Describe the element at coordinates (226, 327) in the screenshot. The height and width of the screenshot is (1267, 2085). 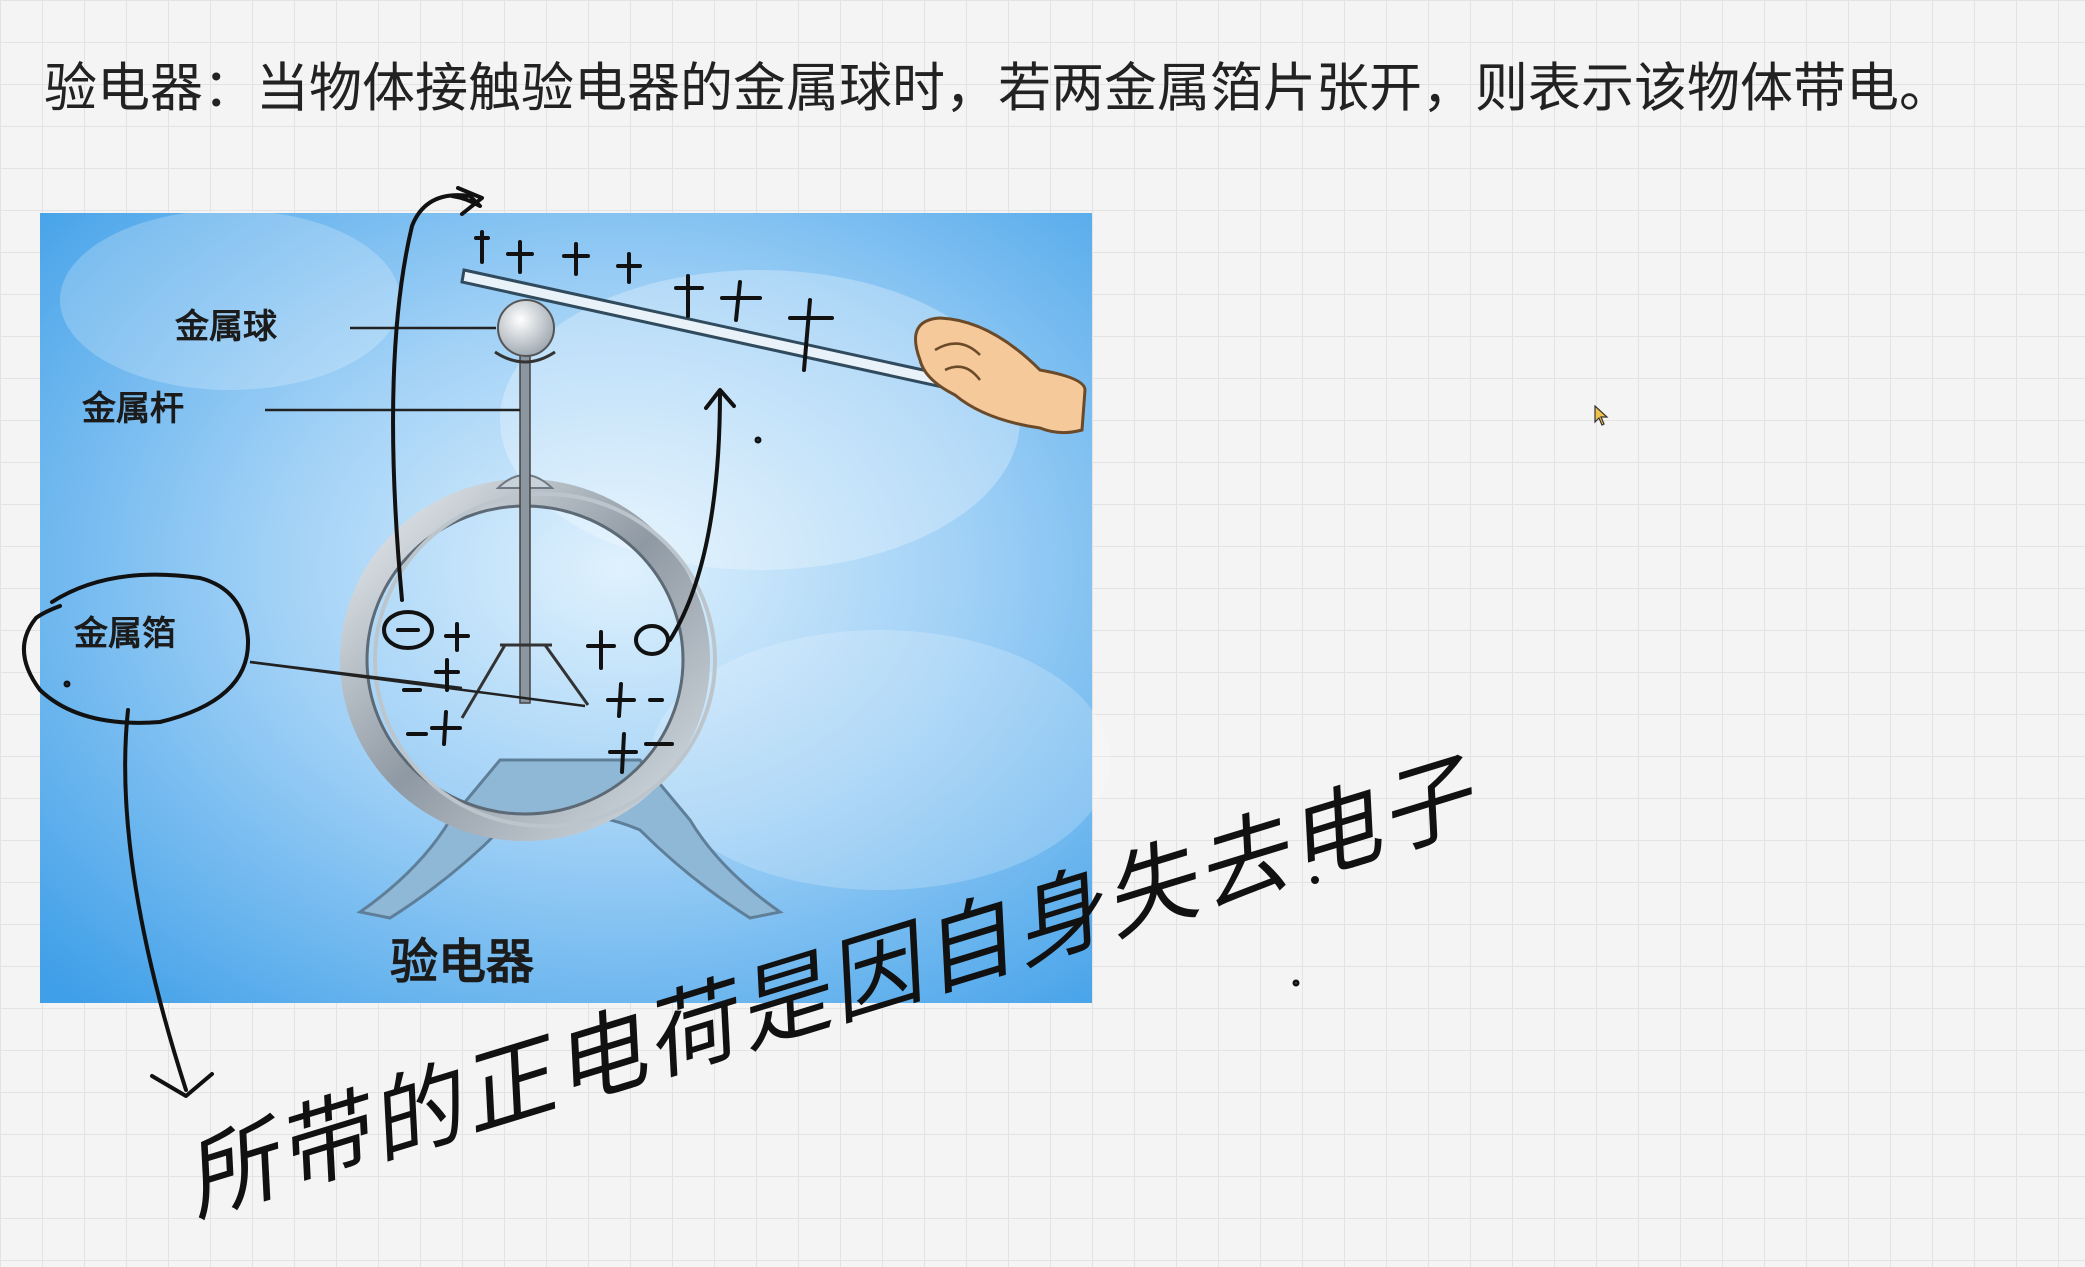
I see `label-metal-ball: 金属球` at that location.